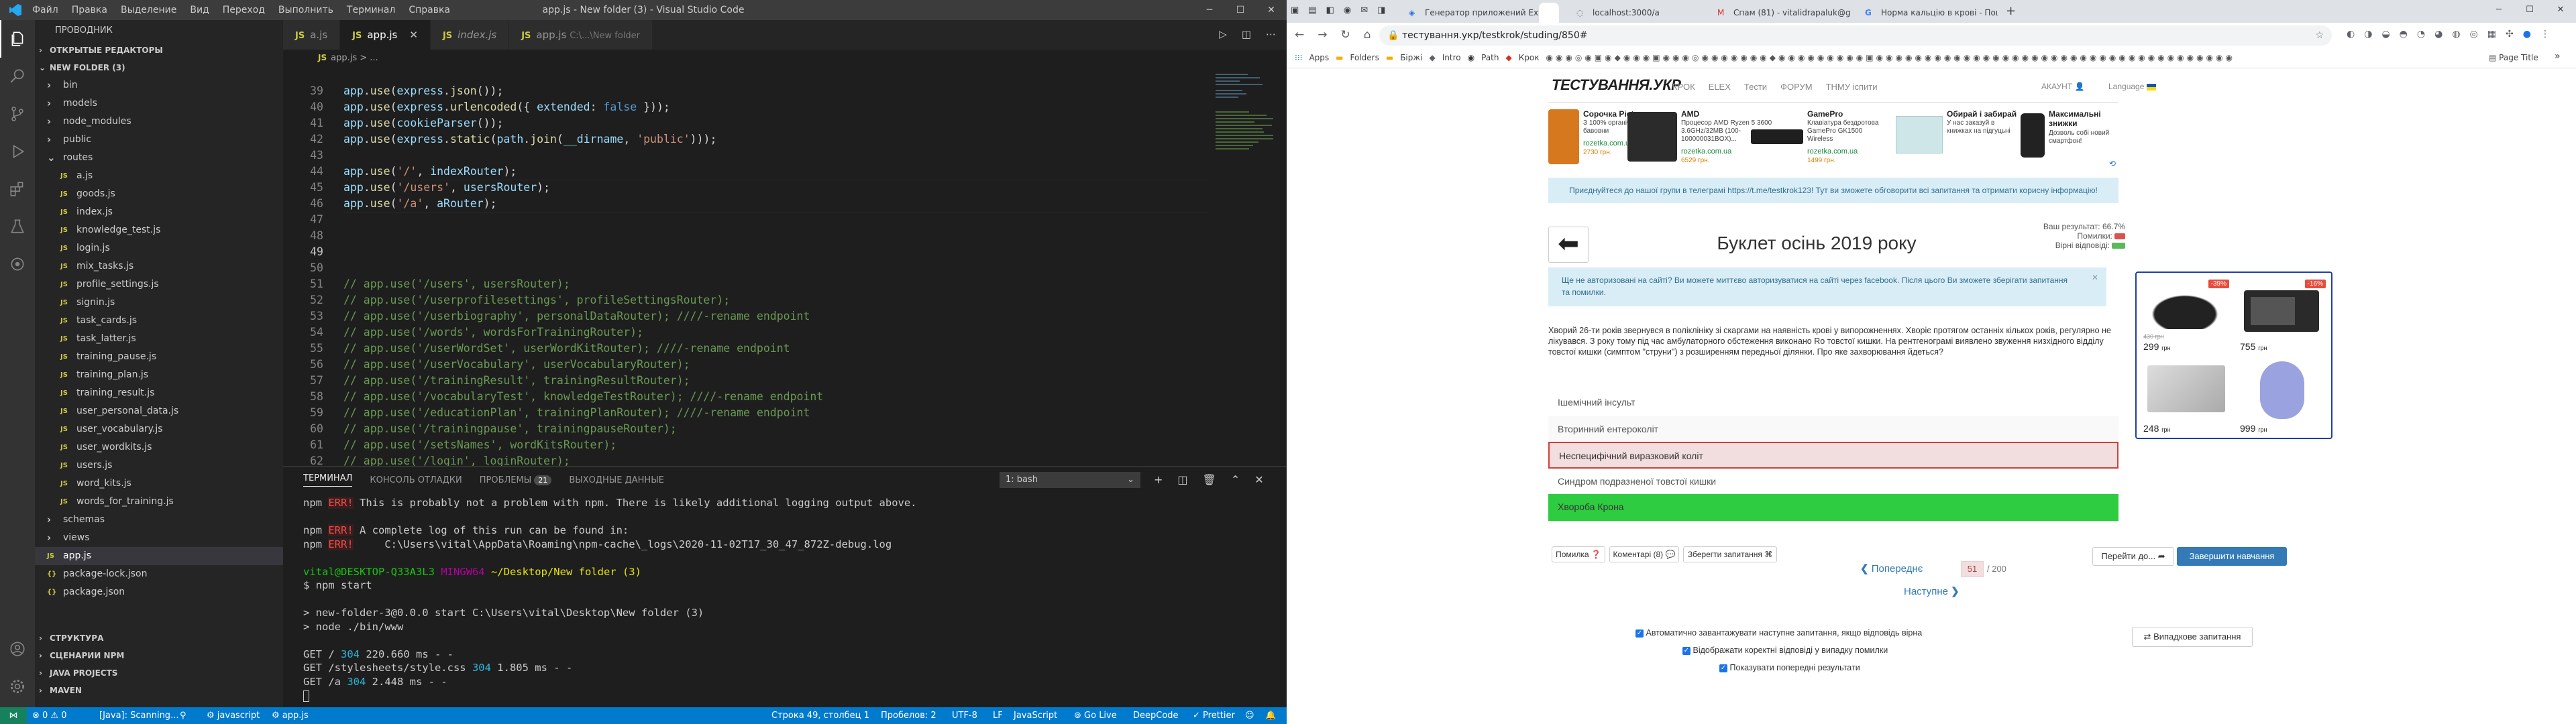  What do you see at coordinates (159, 158) in the screenshot?
I see `file-tree-item: ⌄ routes` at bounding box center [159, 158].